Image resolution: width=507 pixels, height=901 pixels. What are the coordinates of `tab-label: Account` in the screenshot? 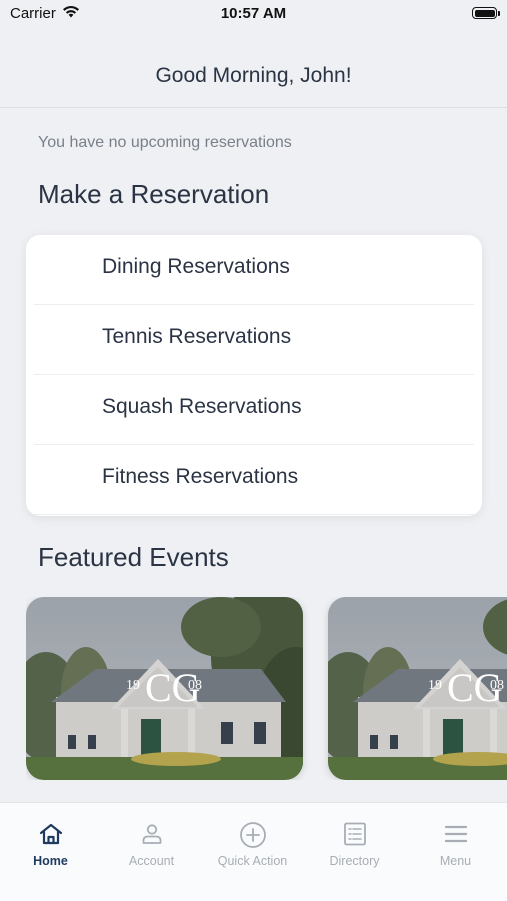 It's located at (151, 861).